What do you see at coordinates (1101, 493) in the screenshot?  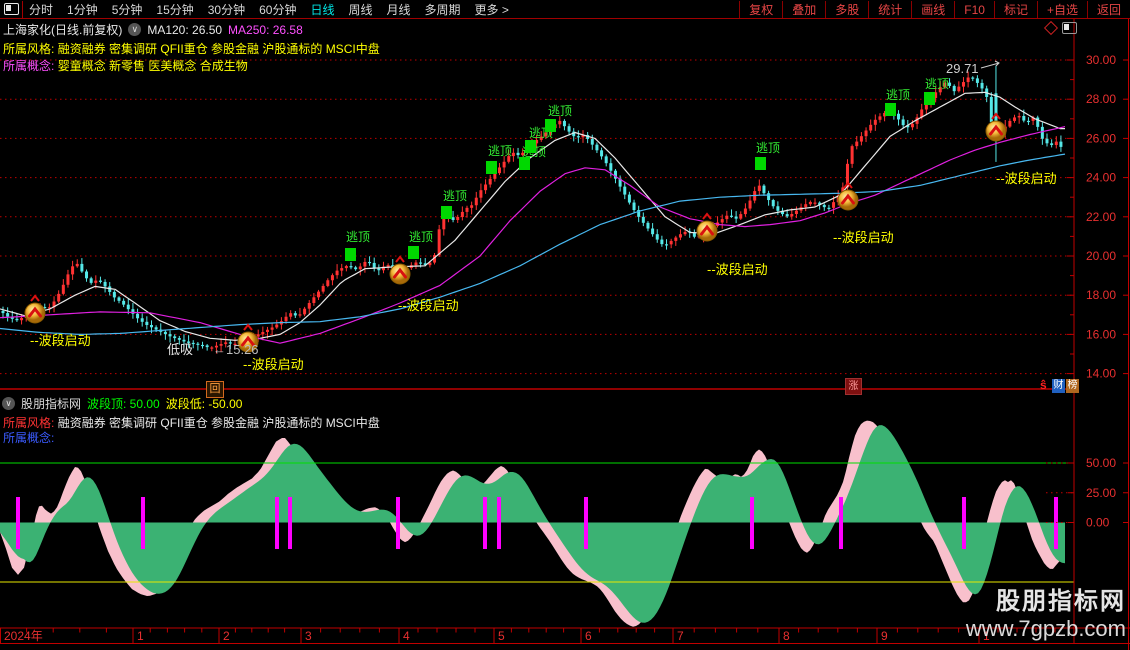 I see `svg-text: 25.00` at bounding box center [1101, 493].